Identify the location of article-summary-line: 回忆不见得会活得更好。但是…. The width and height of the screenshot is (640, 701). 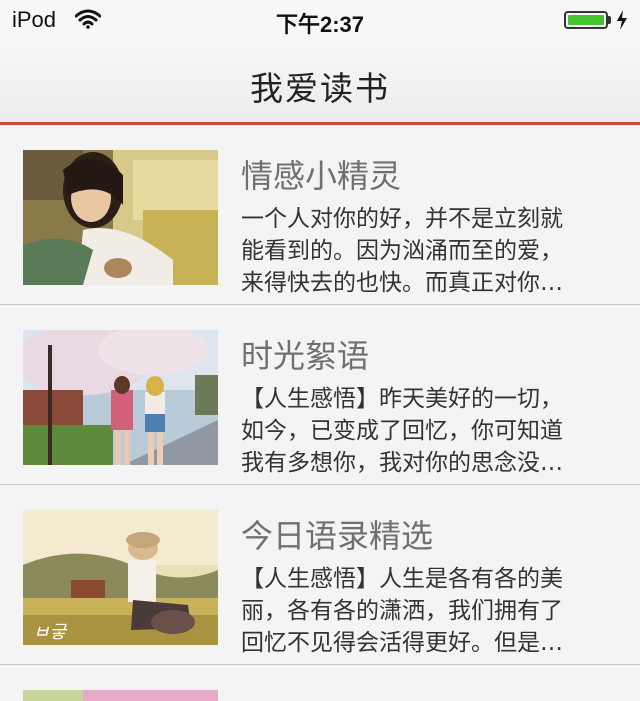
(402, 643).